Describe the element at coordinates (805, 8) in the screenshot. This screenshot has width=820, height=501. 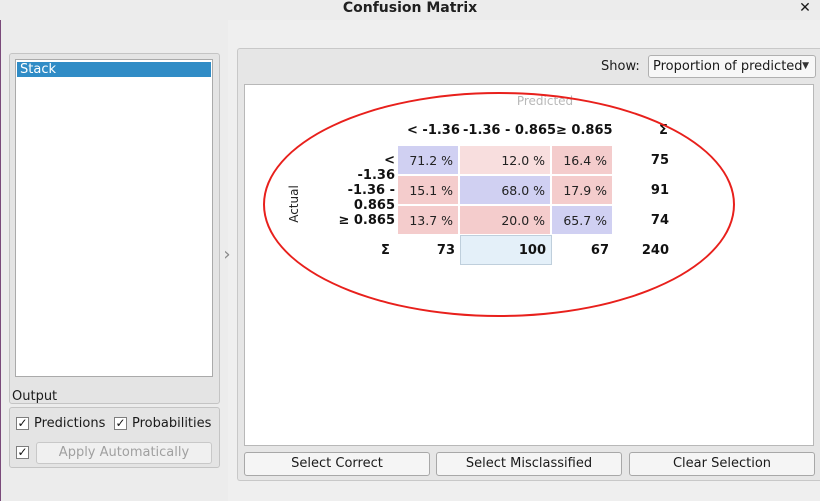
I see `close-icon: ✕` at that location.